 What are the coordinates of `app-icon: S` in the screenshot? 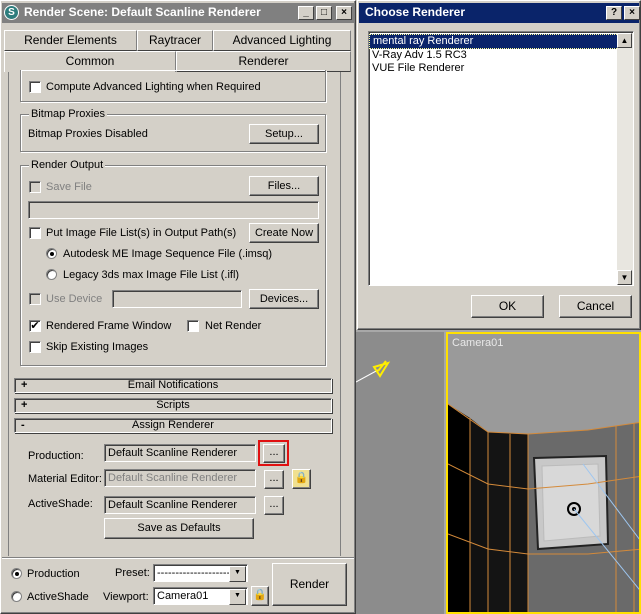 It's located at (11, 12).